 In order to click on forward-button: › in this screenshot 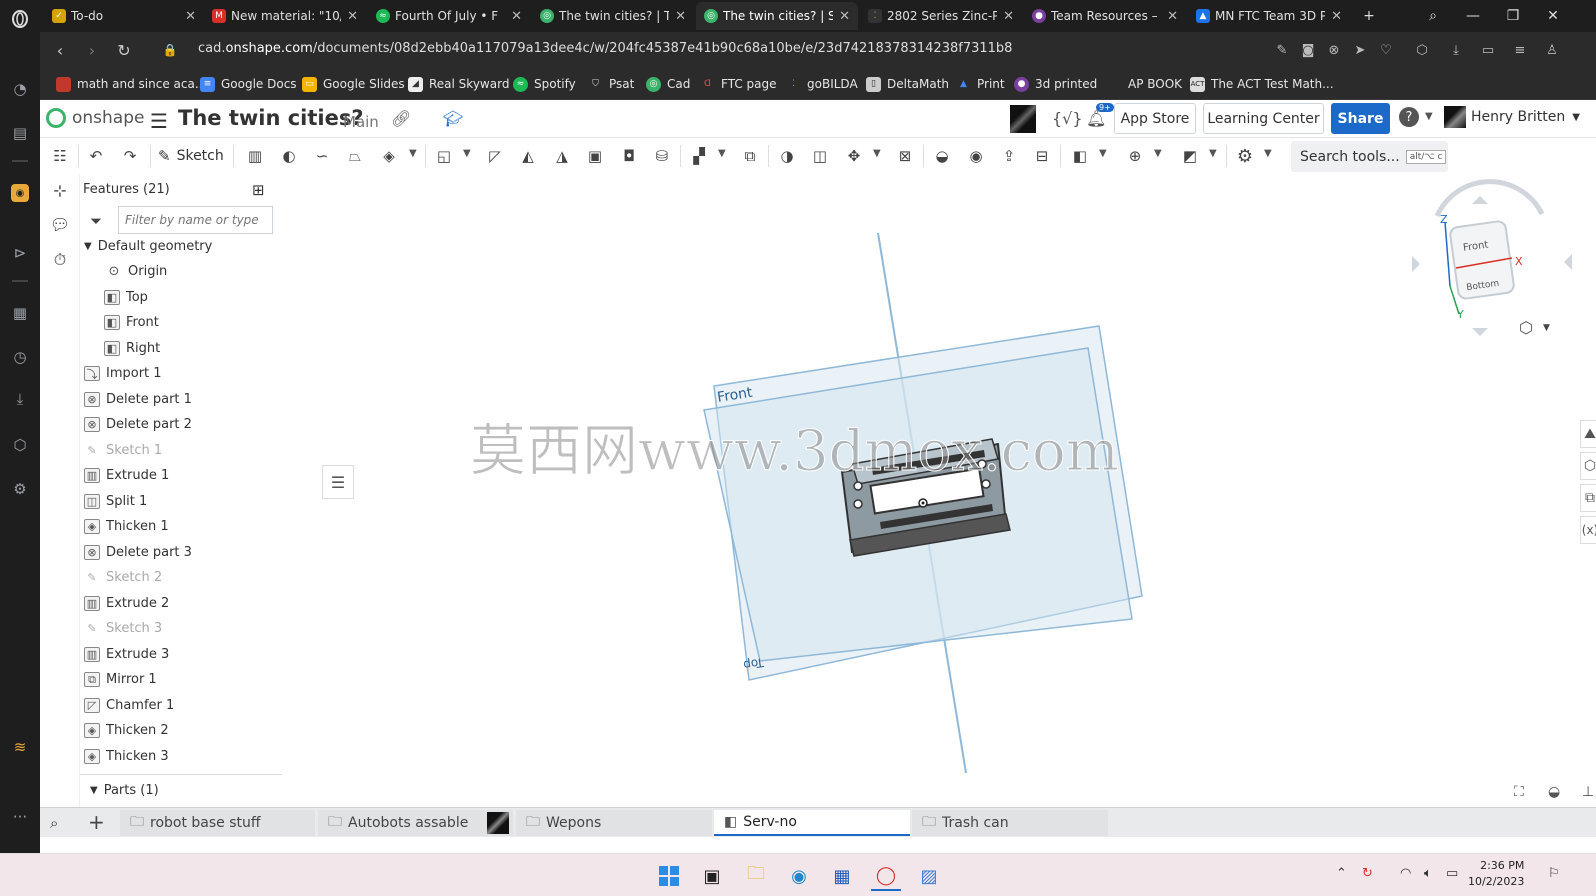, I will do `click(92, 50)`.